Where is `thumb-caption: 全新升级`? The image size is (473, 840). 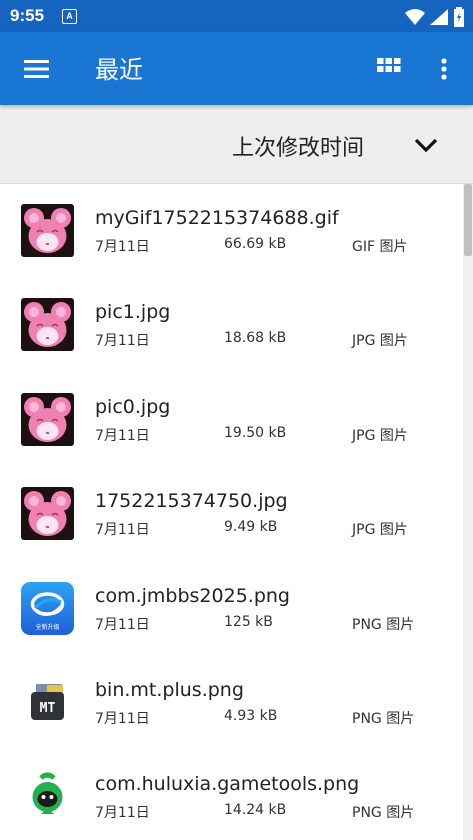
thumb-caption: 全新升级 is located at coordinates (47, 627).